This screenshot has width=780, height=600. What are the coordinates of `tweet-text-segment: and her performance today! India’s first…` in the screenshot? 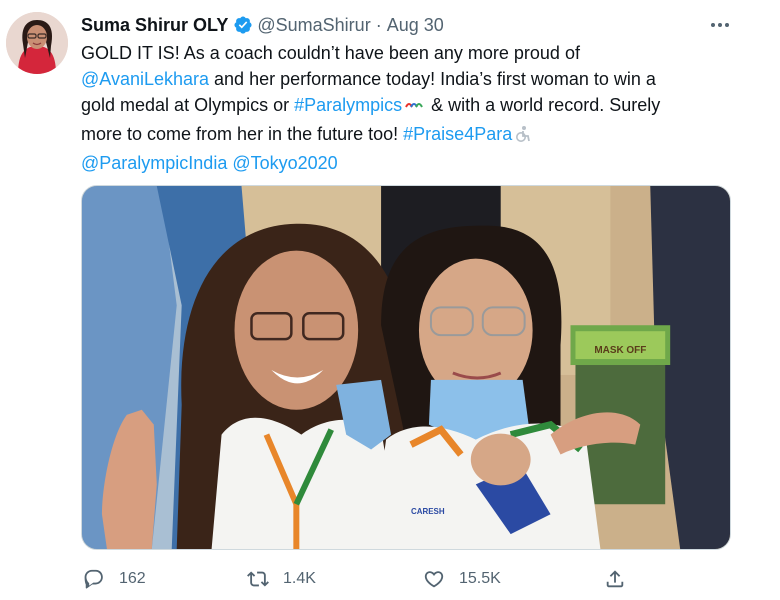 It's located at (432, 79).